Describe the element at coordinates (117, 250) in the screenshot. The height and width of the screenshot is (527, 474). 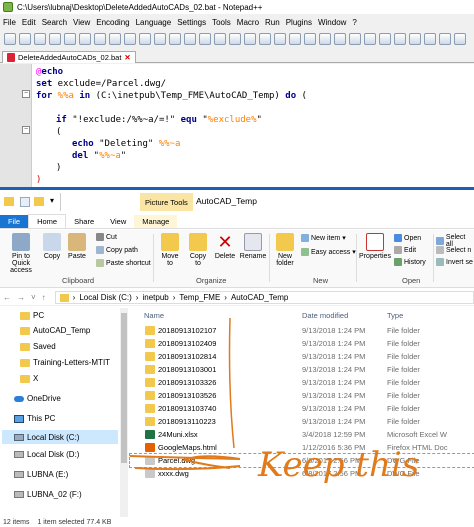
I see `copy-path-button: Copy path` at that location.